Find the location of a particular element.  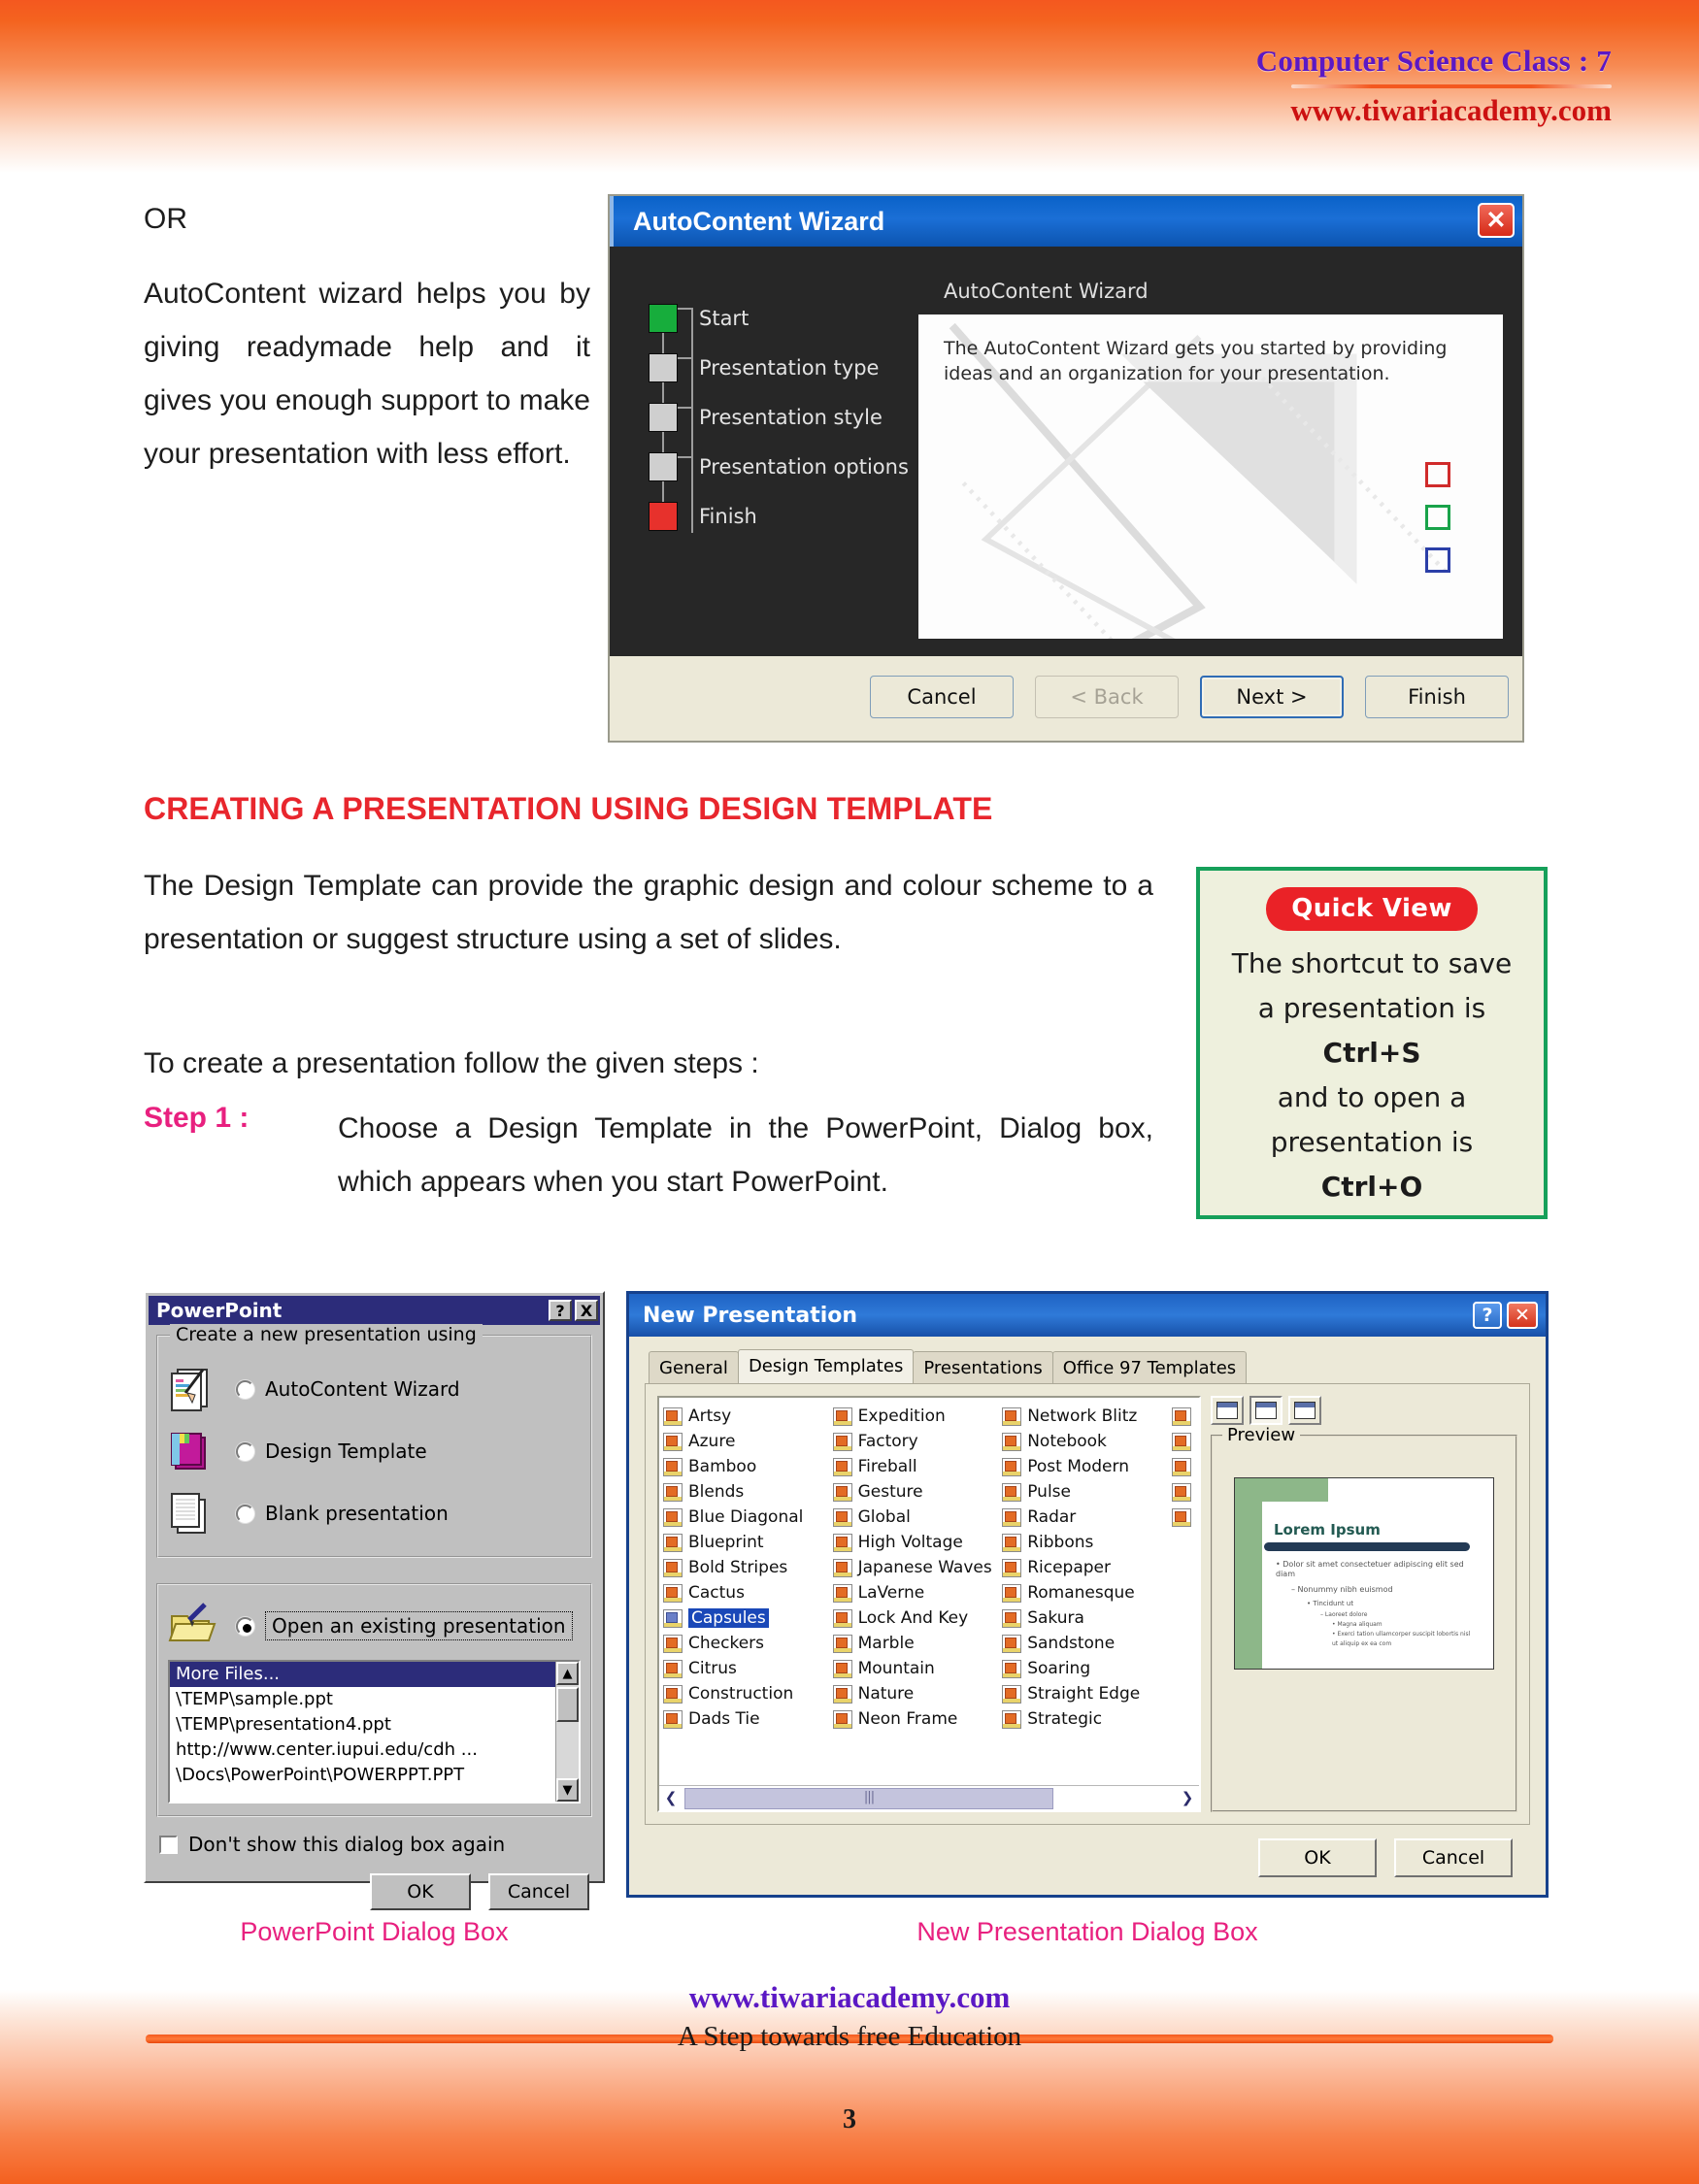

template-list-item: Artsy is located at coordinates (748, 1416).